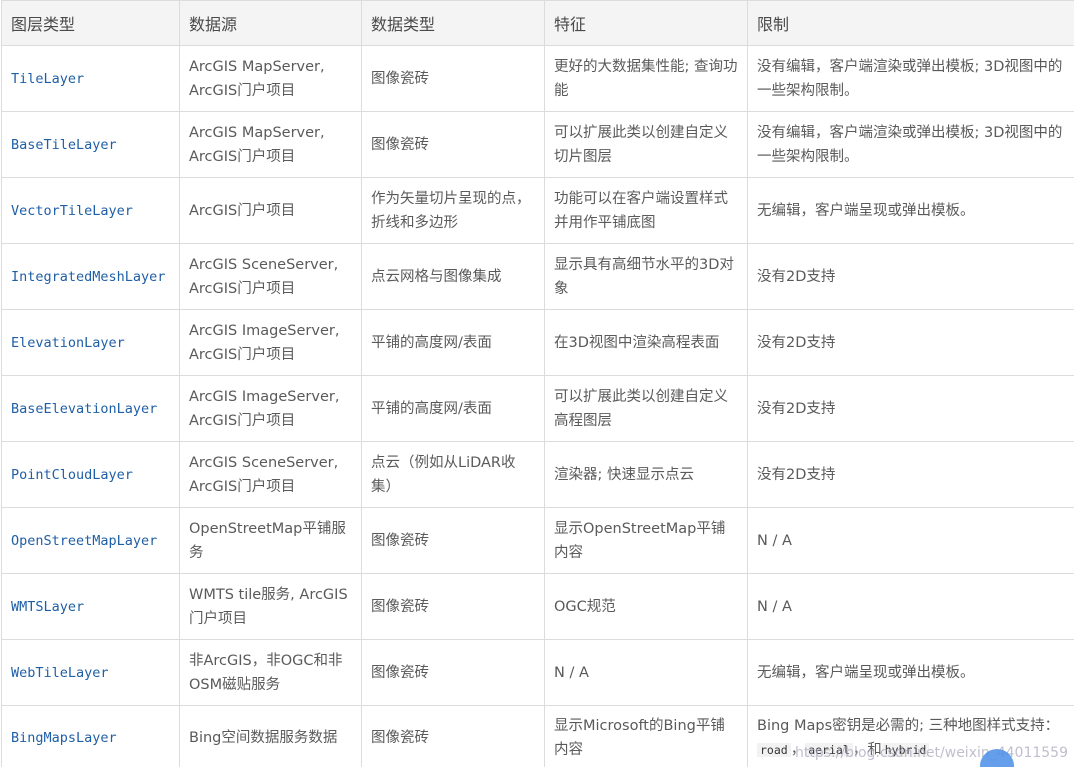 The height and width of the screenshot is (767, 1074). Describe the element at coordinates (90, 342) in the screenshot. I see `cell-layer-name: ElevationLayer` at that location.